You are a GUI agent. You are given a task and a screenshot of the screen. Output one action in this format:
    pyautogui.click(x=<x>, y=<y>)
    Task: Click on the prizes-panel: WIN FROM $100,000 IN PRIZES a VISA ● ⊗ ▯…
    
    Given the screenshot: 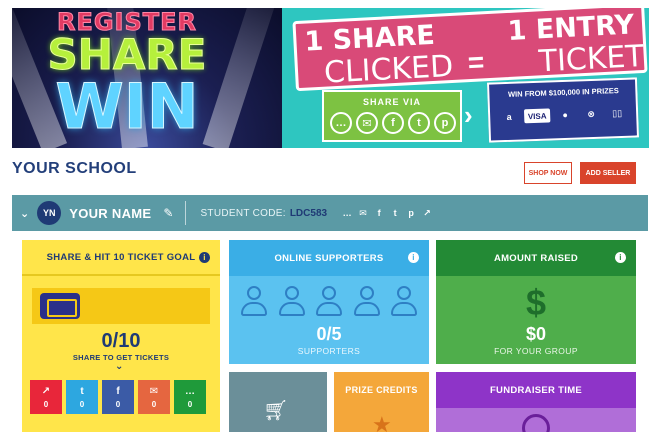 What is the action you would take?
    pyautogui.click(x=563, y=110)
    